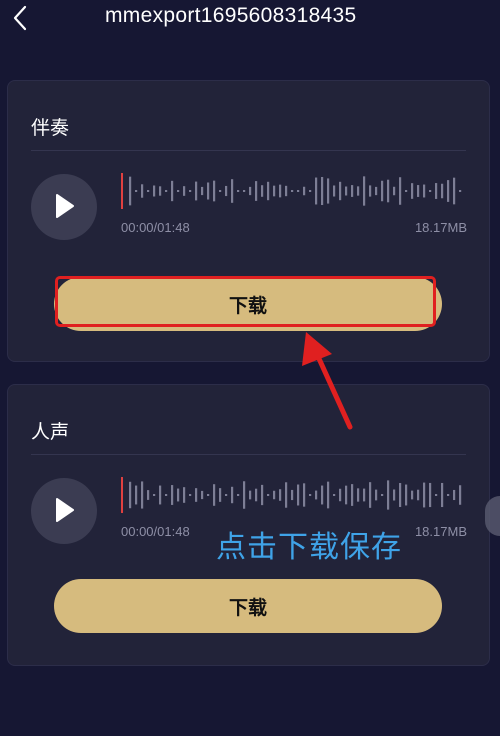 This screenshot has width=500, height=736. I want to click on playback-time: 00:00/01:48, so click(155, 531).